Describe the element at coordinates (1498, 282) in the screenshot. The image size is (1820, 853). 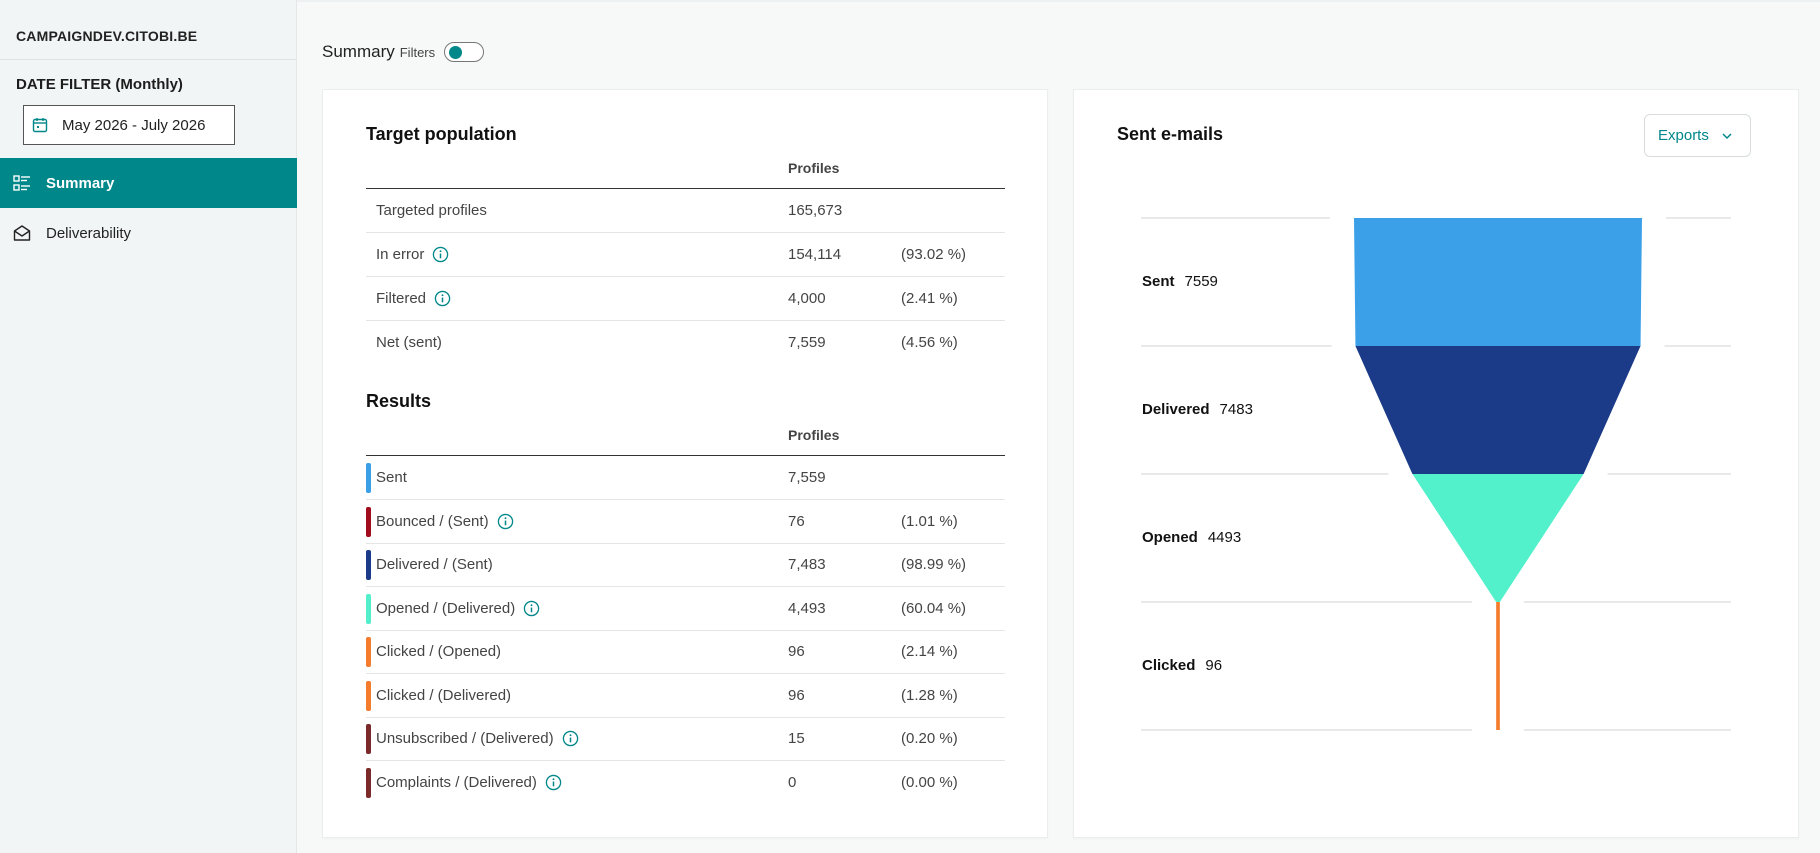
I see `funnel-stage-sent` at that location.